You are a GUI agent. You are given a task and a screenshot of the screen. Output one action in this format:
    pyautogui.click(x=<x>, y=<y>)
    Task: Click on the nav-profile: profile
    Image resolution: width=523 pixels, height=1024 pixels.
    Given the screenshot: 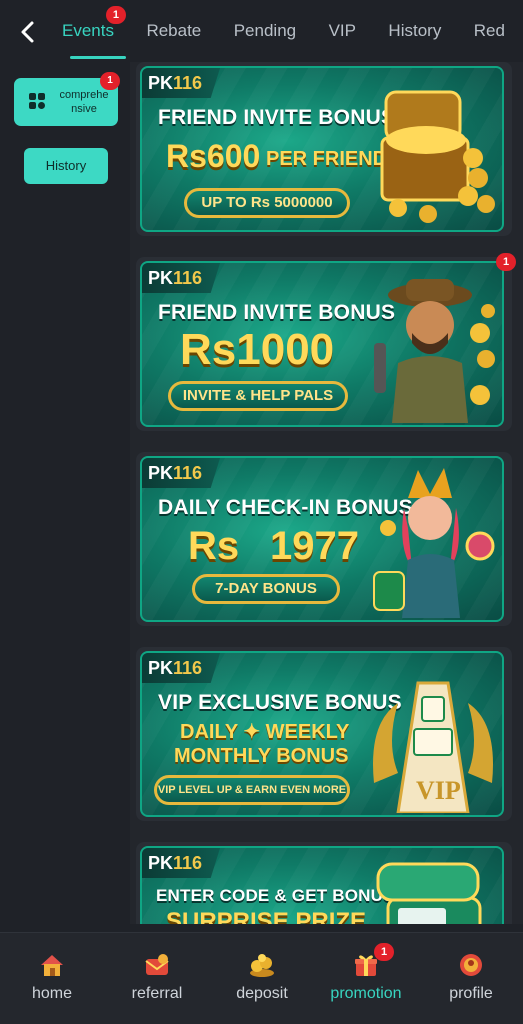 What is the action you would take?
    pyautogui.click(x=471, y=977)
    